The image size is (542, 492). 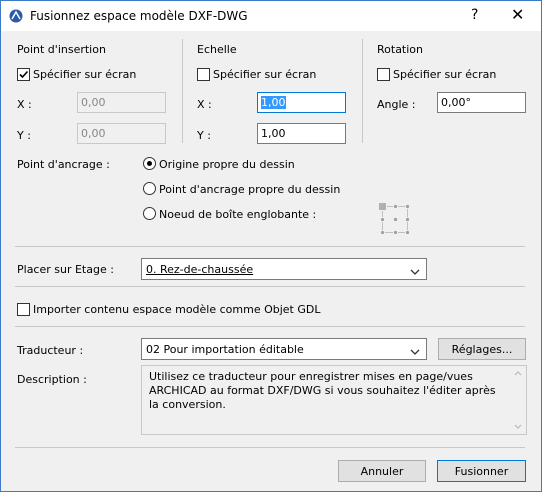 What do you see at coordinates (63, 164) in the screenshot?
I see `anchor-label: Point d'ancrage :` at bounding box center [63, 164].